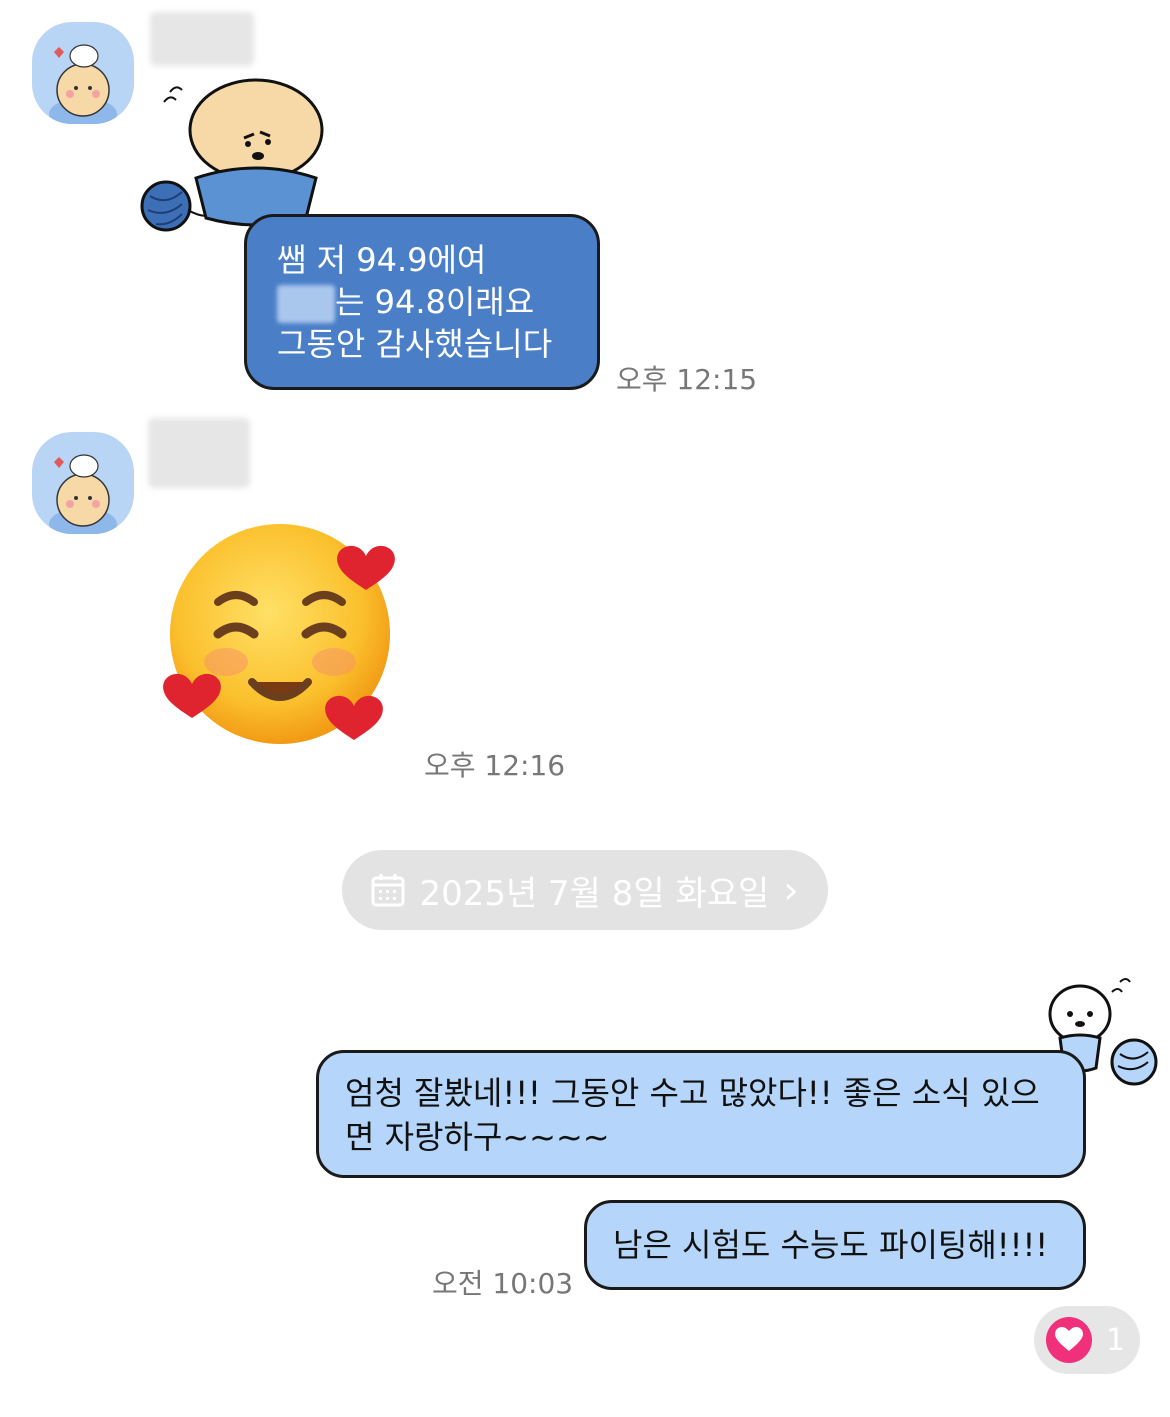  I want to click on incoming-message-bubble: 쌤 저 94.9에여 는 94.8이래요 그동안 감사했습니다, so click(422, 302).